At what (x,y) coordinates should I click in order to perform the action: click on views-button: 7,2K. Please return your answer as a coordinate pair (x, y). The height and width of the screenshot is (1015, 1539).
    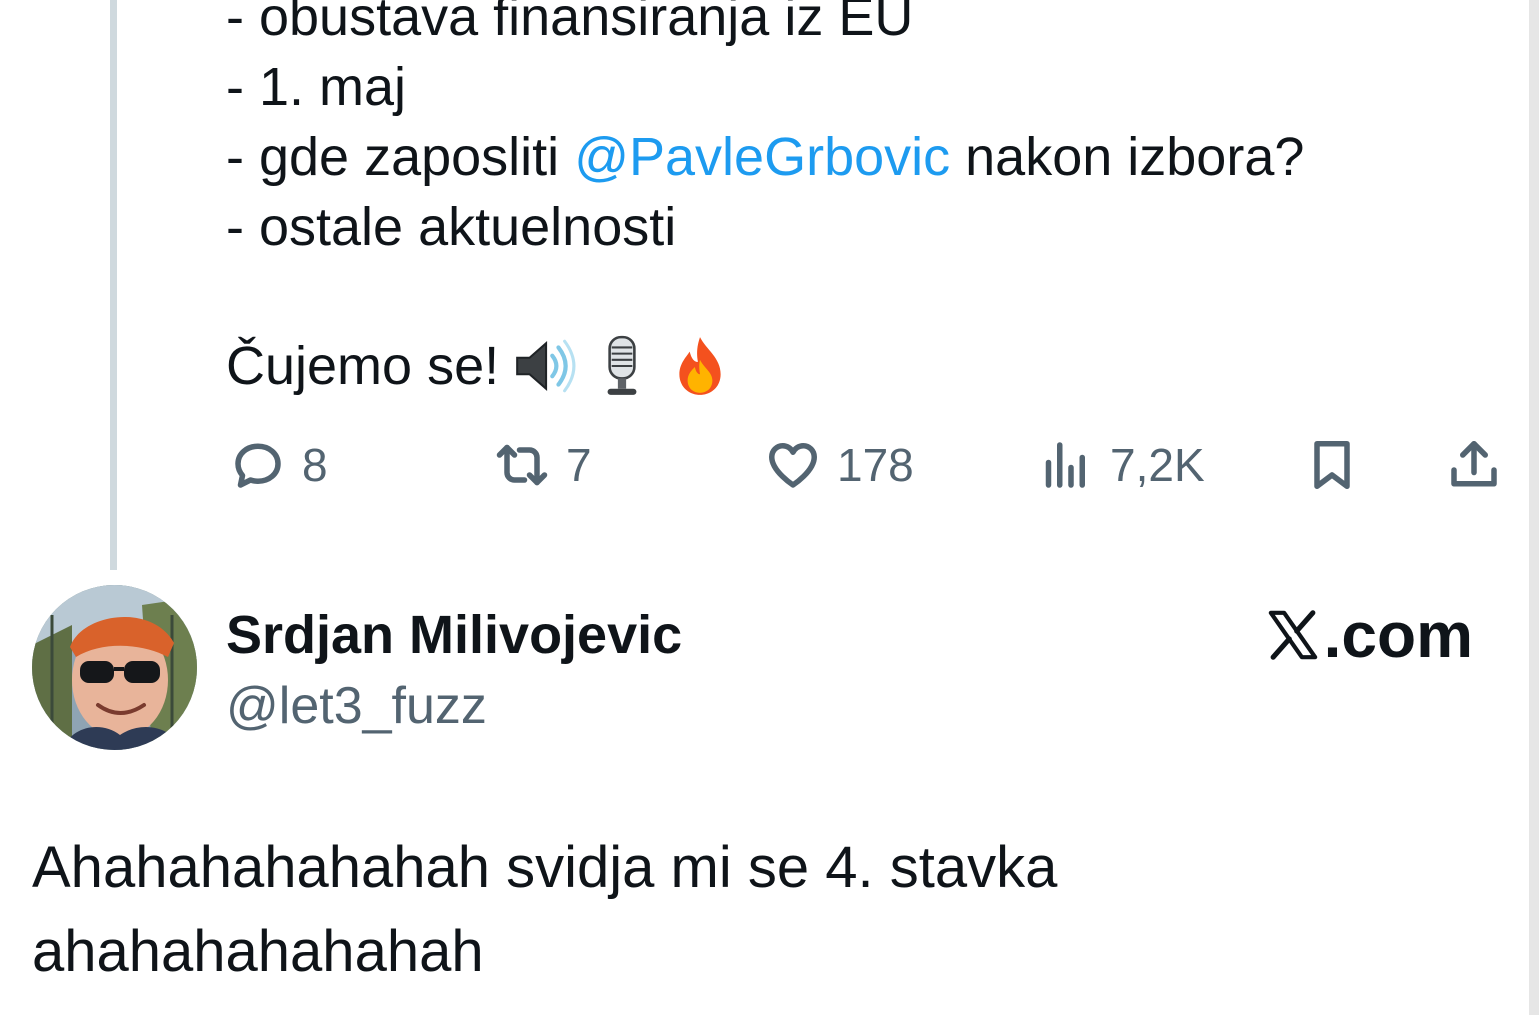
    Looking at the image, I should click on (1120, 465).